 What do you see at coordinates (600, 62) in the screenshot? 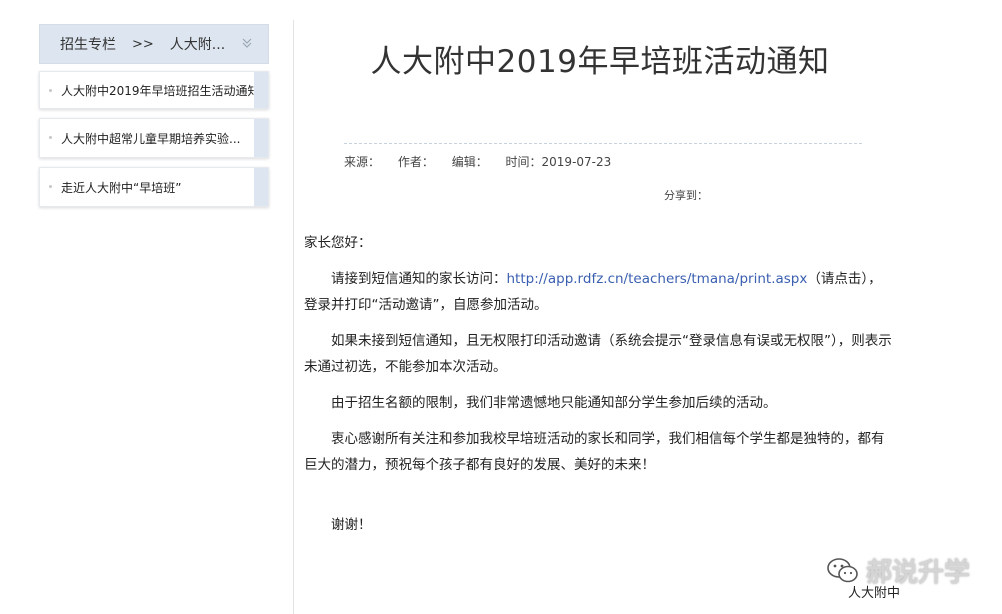
I see `page-title: 人大附中2019年早培班活动通知` at bounding box center [600, 62].